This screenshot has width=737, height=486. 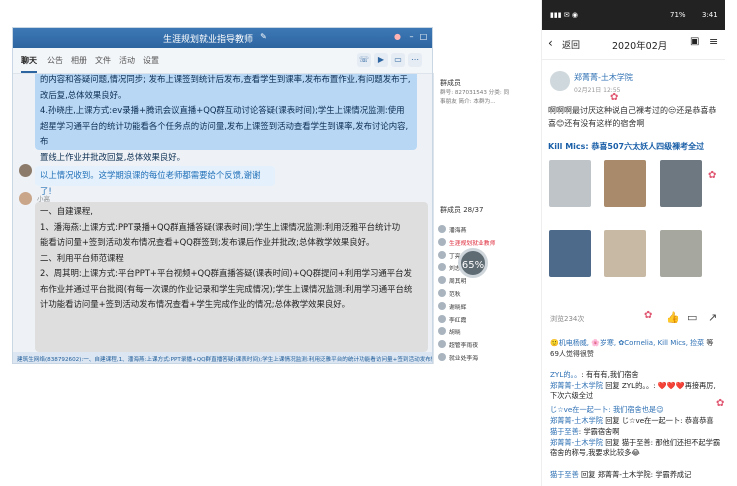 What do you see at coordinates (560, 81) in the screenshot?
I see `author-avatar` at bounding box center [560, 81].